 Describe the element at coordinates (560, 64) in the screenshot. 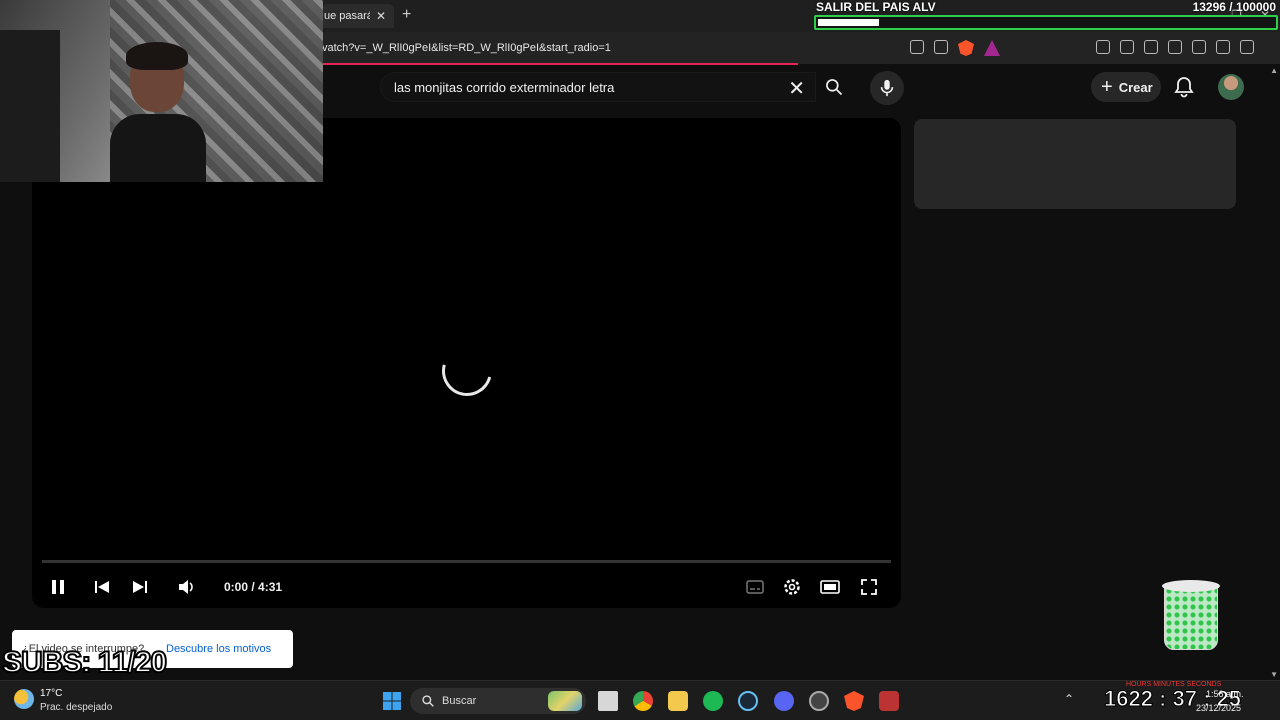

I see `page-load-bar` at that location.